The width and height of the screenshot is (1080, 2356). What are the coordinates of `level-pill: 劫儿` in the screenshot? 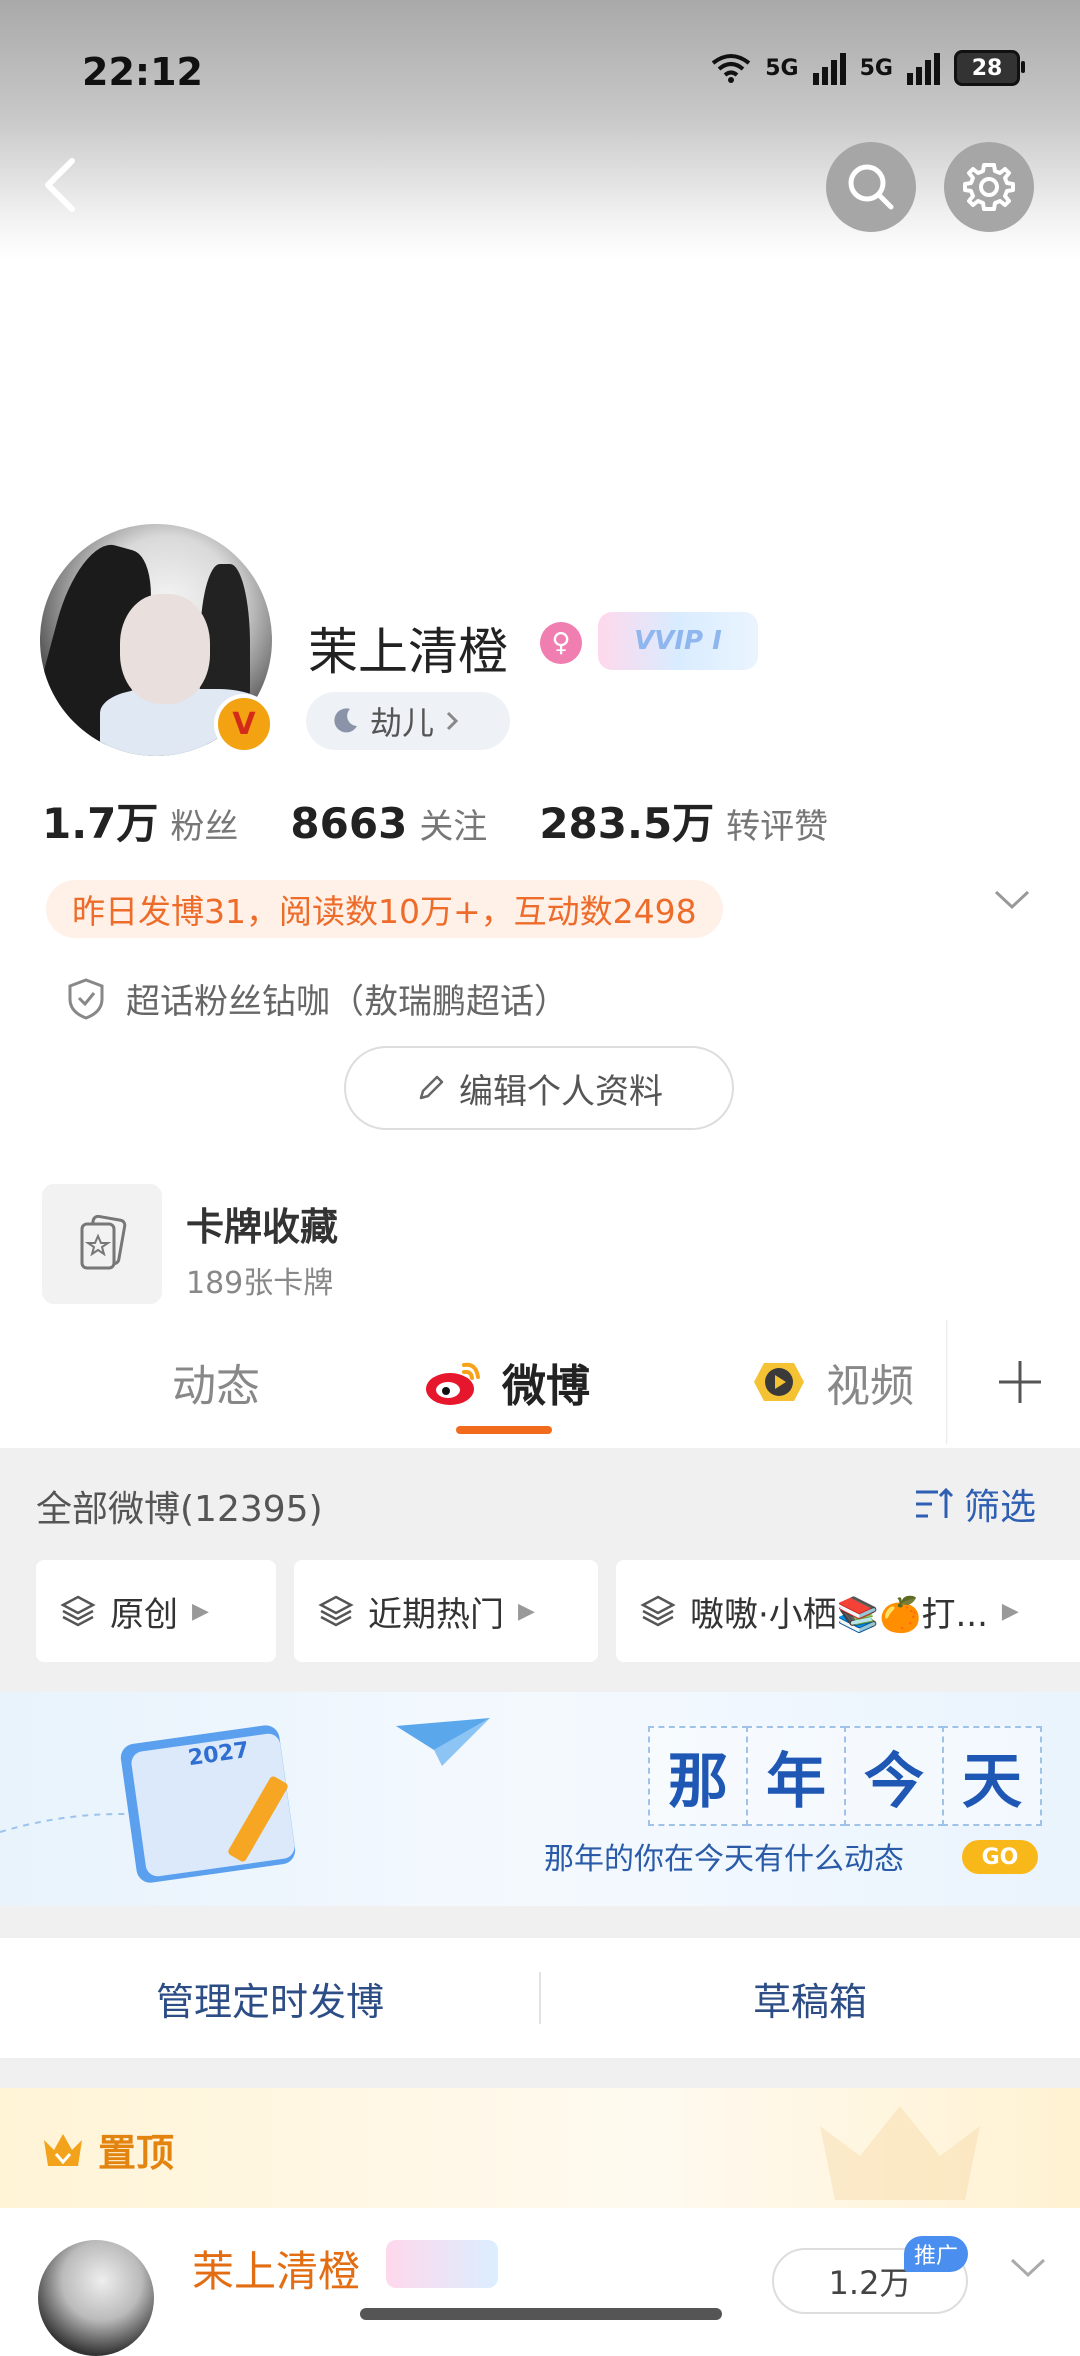 It's located at (408, 721).